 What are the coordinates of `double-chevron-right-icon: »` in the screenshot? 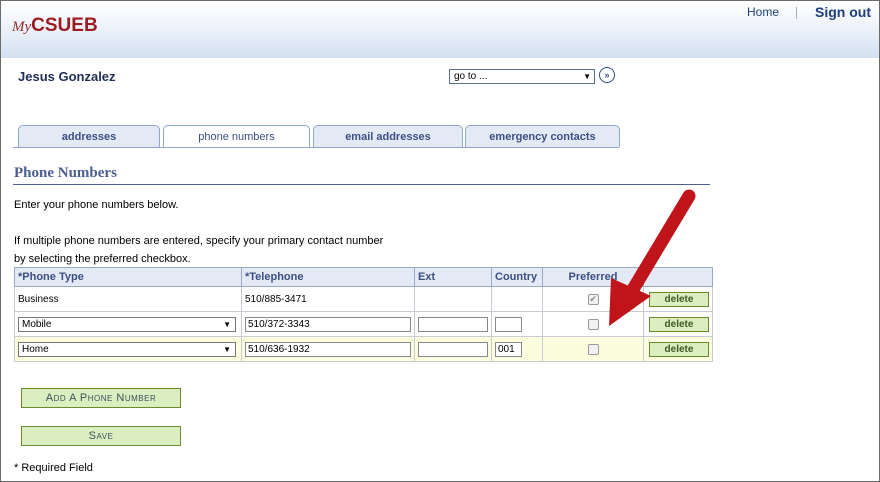 It's located at (607, 75).